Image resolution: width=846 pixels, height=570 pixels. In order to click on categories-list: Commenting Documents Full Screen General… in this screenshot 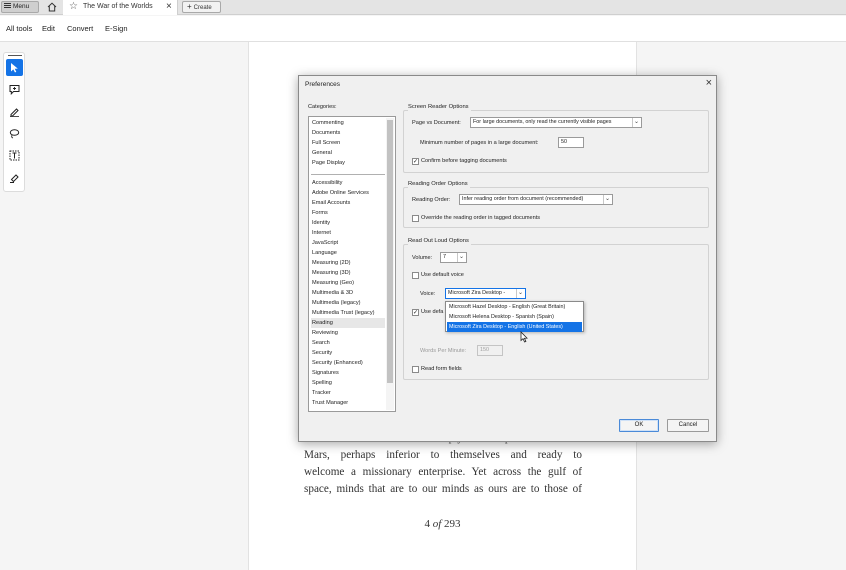, I will do `click(352, 264)`.